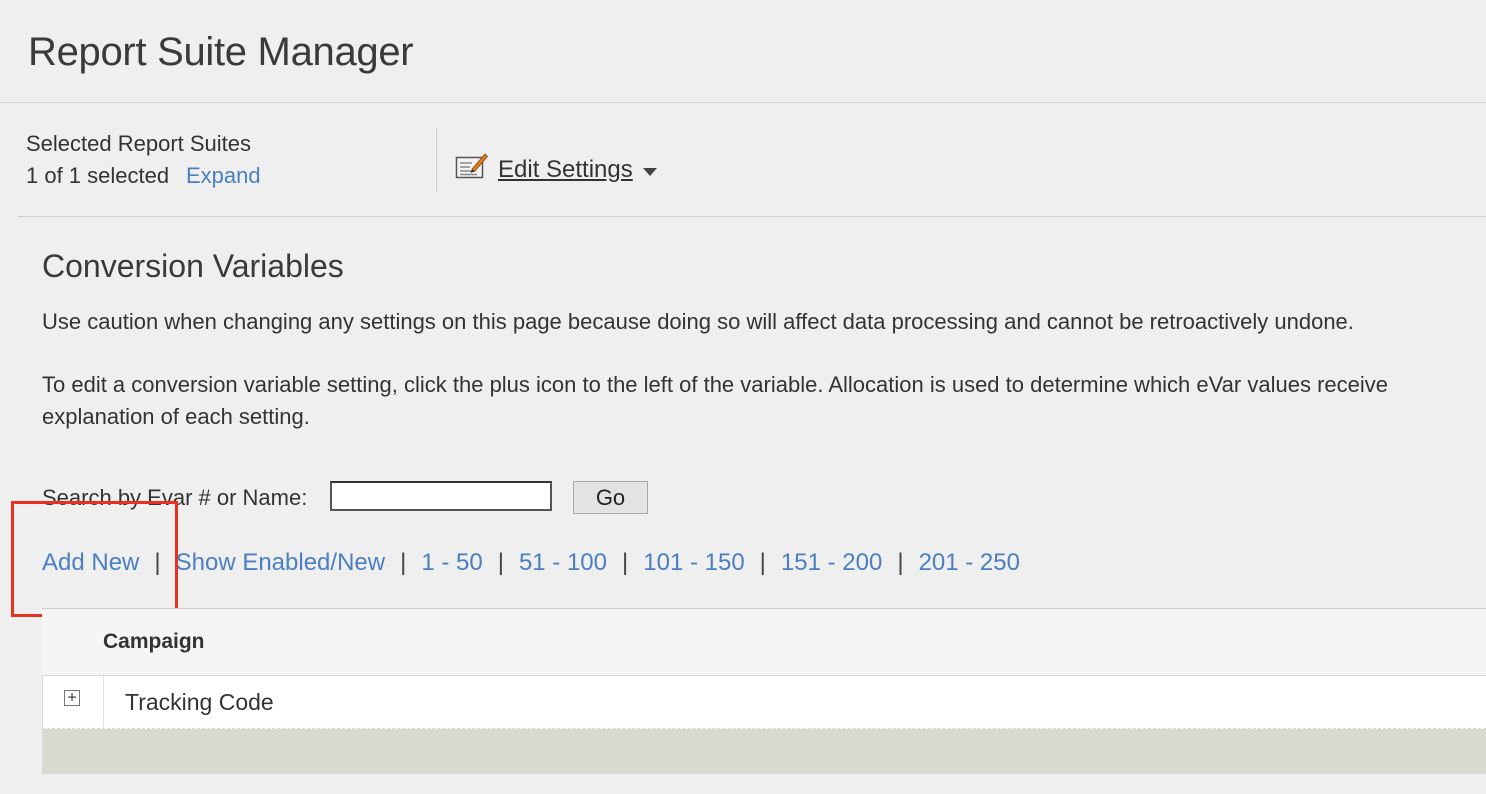  I want to click on cell-divider, so click(103, 702).